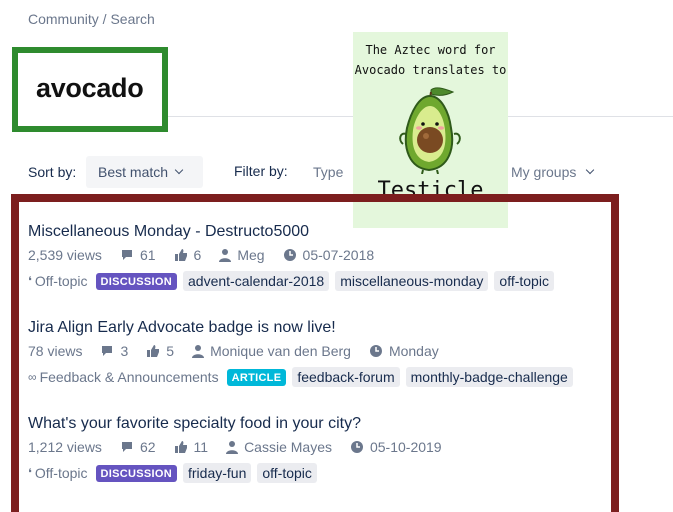  I want to click on result-meta: 78 views 3 5 Monique van den Berg Monday, so click(323, 351).